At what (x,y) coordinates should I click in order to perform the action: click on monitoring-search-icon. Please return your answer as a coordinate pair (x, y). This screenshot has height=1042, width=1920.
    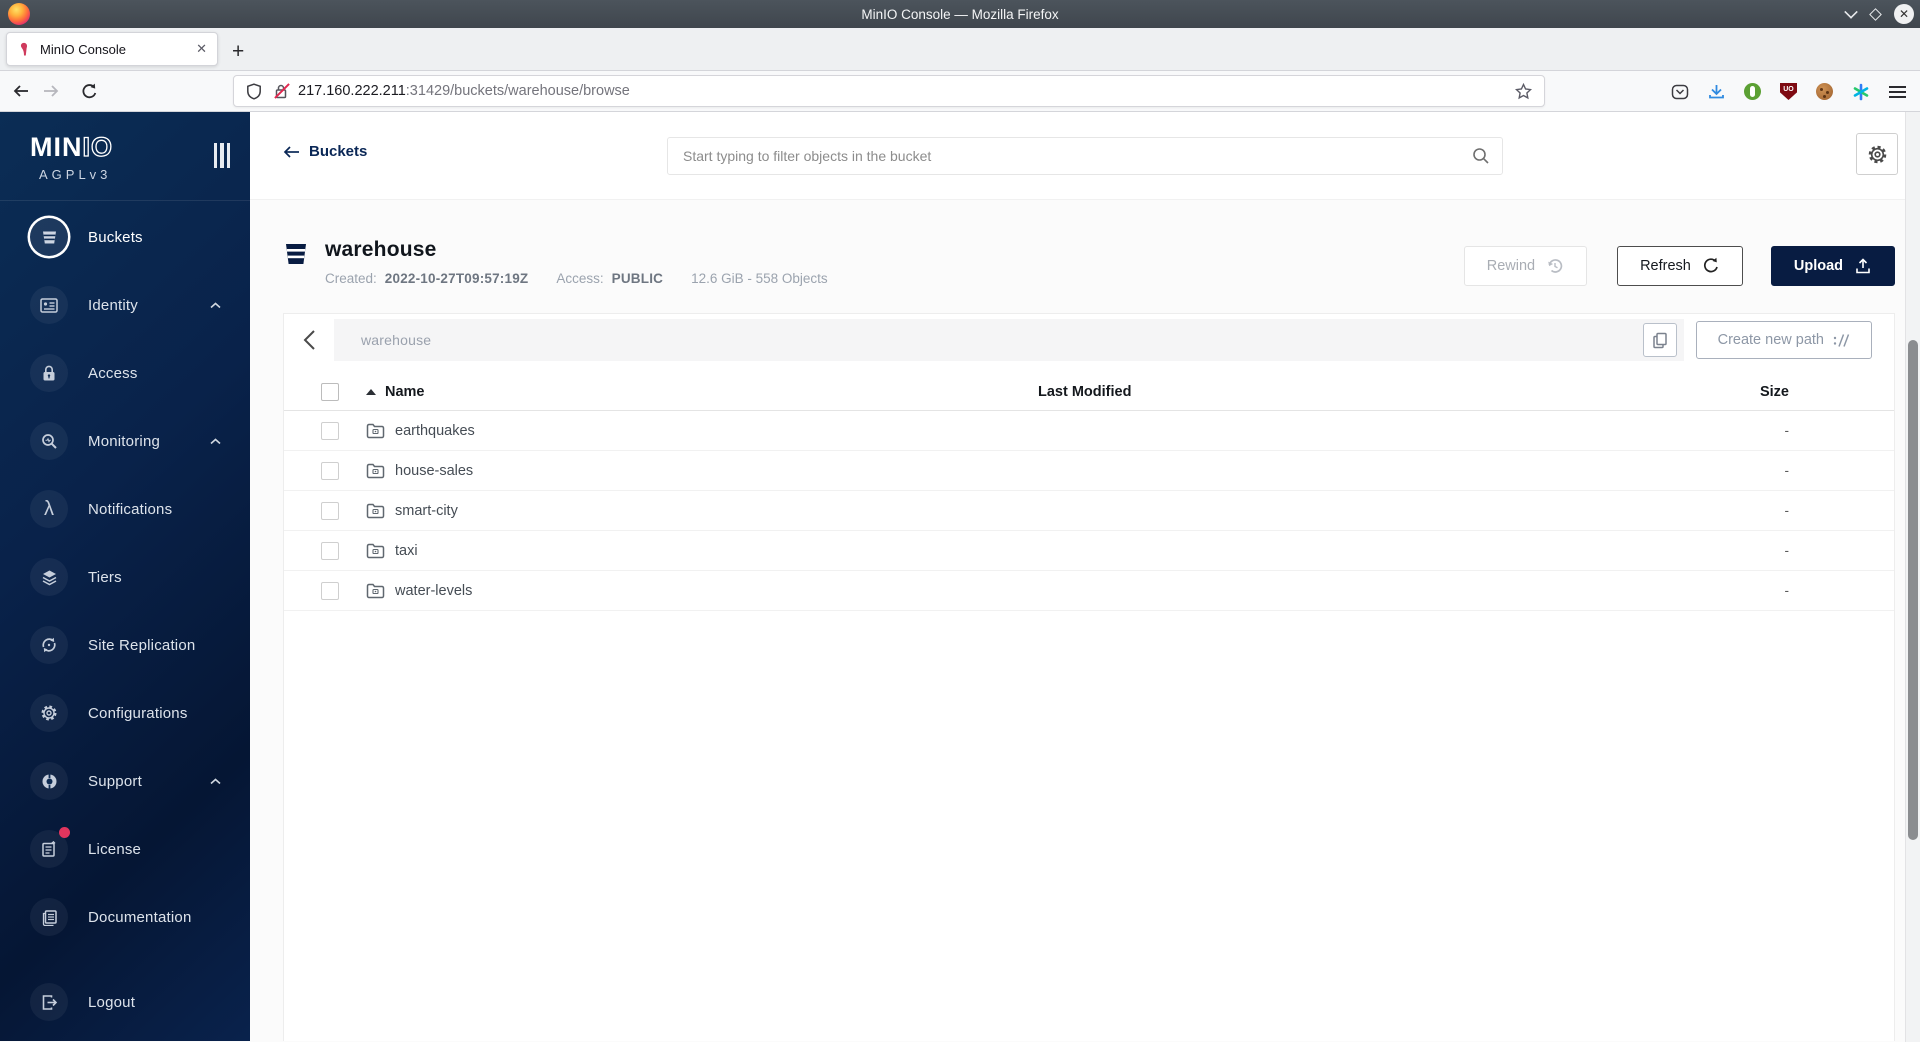
    Looking at the image, I should click on (49, 441).